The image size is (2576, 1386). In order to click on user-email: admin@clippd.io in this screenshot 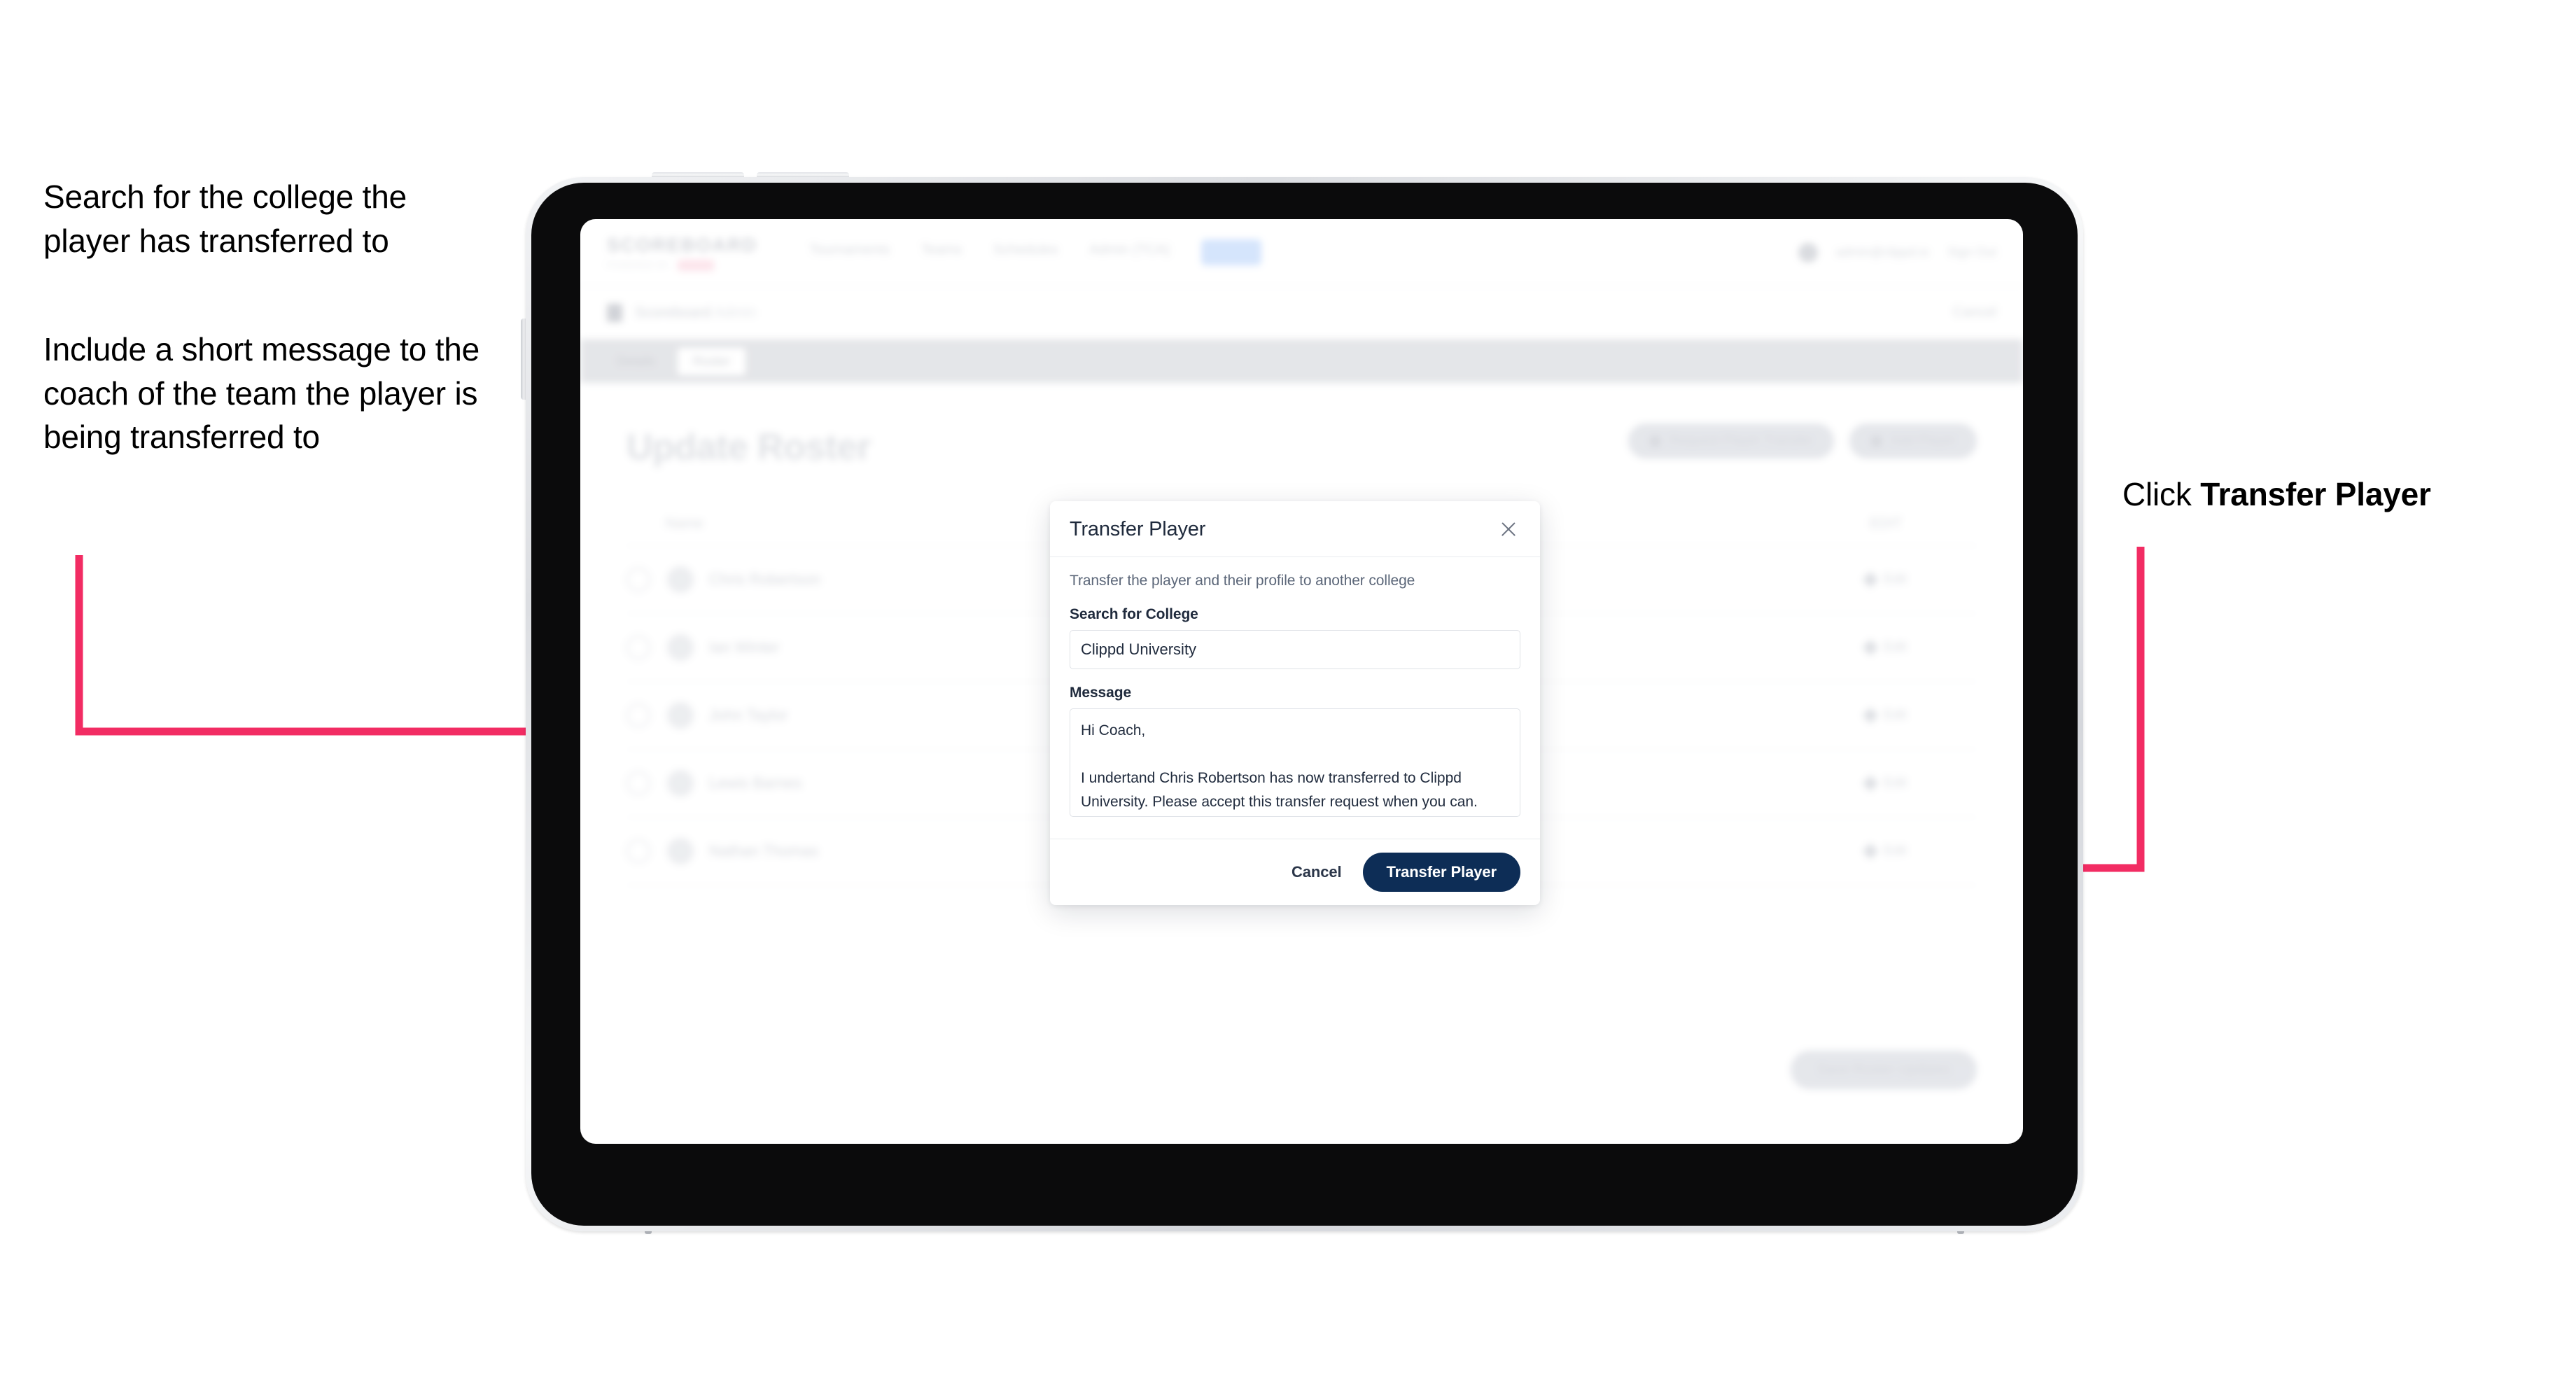, I will do `click(1882, 252)`.